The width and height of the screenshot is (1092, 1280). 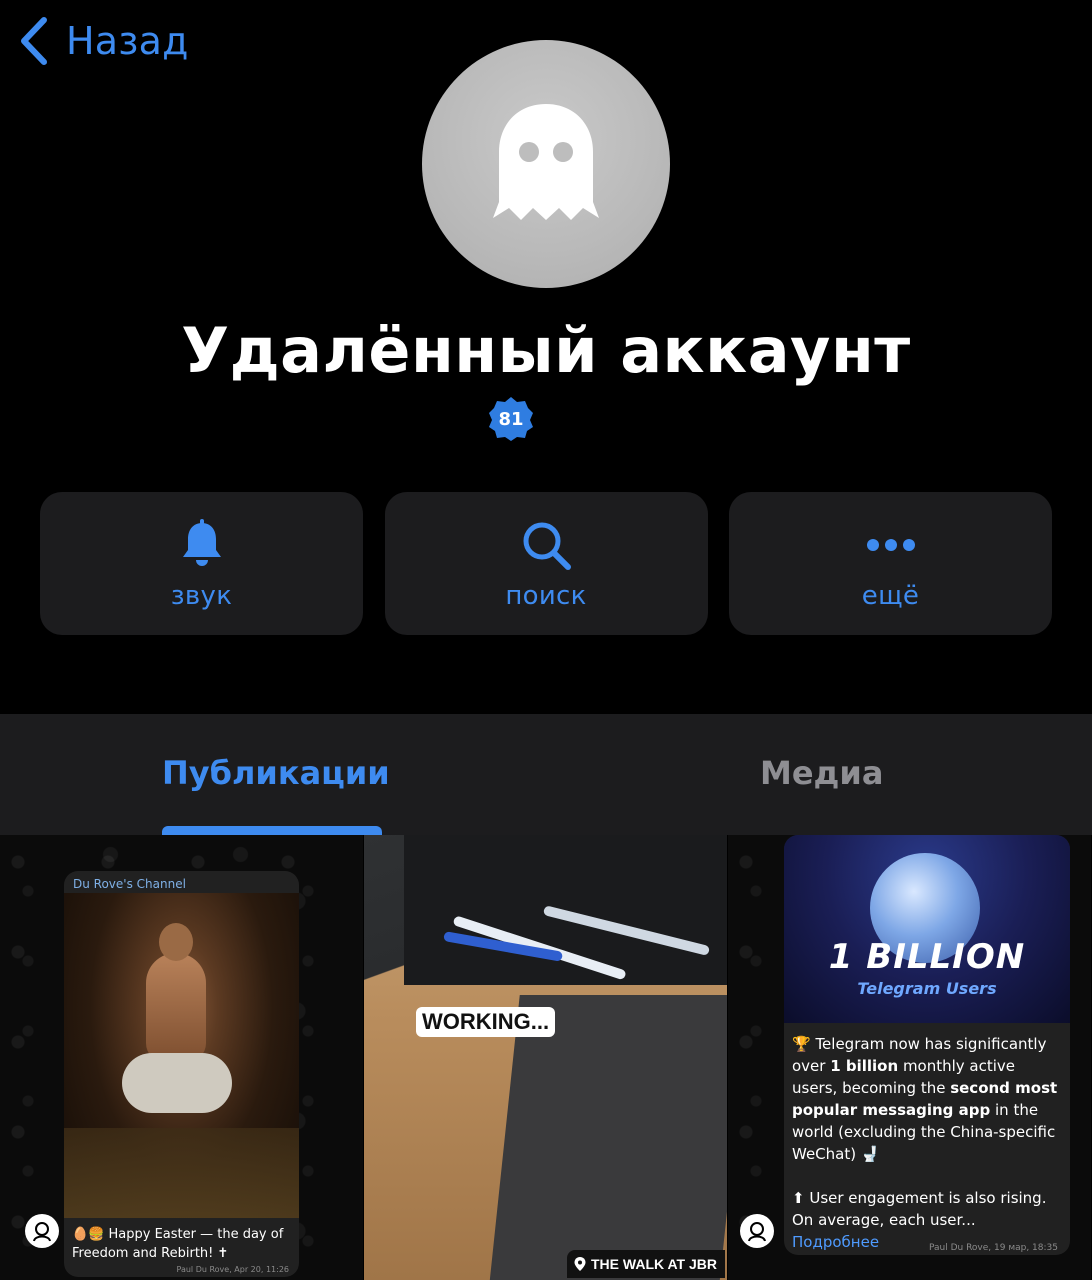 What do you see at coordinates (890, 544) in the screenshot?
I see `more-icon` at bounding box center [890, 544].